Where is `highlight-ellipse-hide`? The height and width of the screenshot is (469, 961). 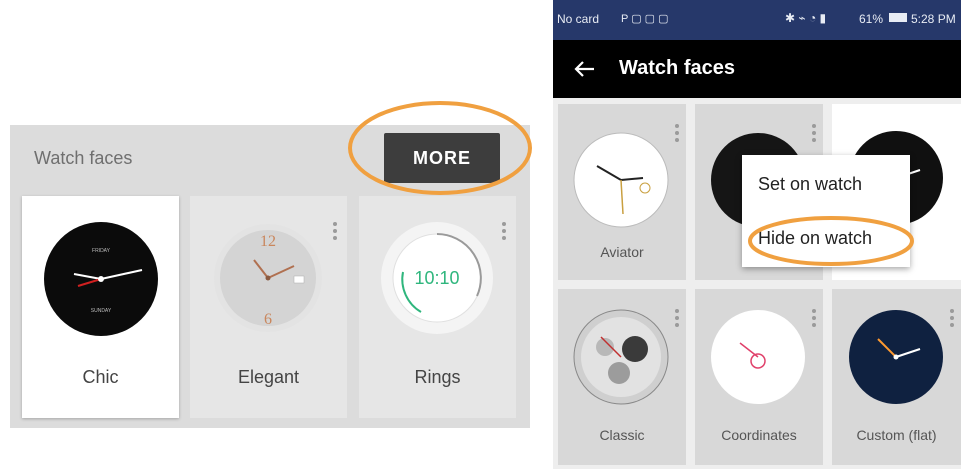 highlight-ellipse-hide is located at coordinates (831, 241).